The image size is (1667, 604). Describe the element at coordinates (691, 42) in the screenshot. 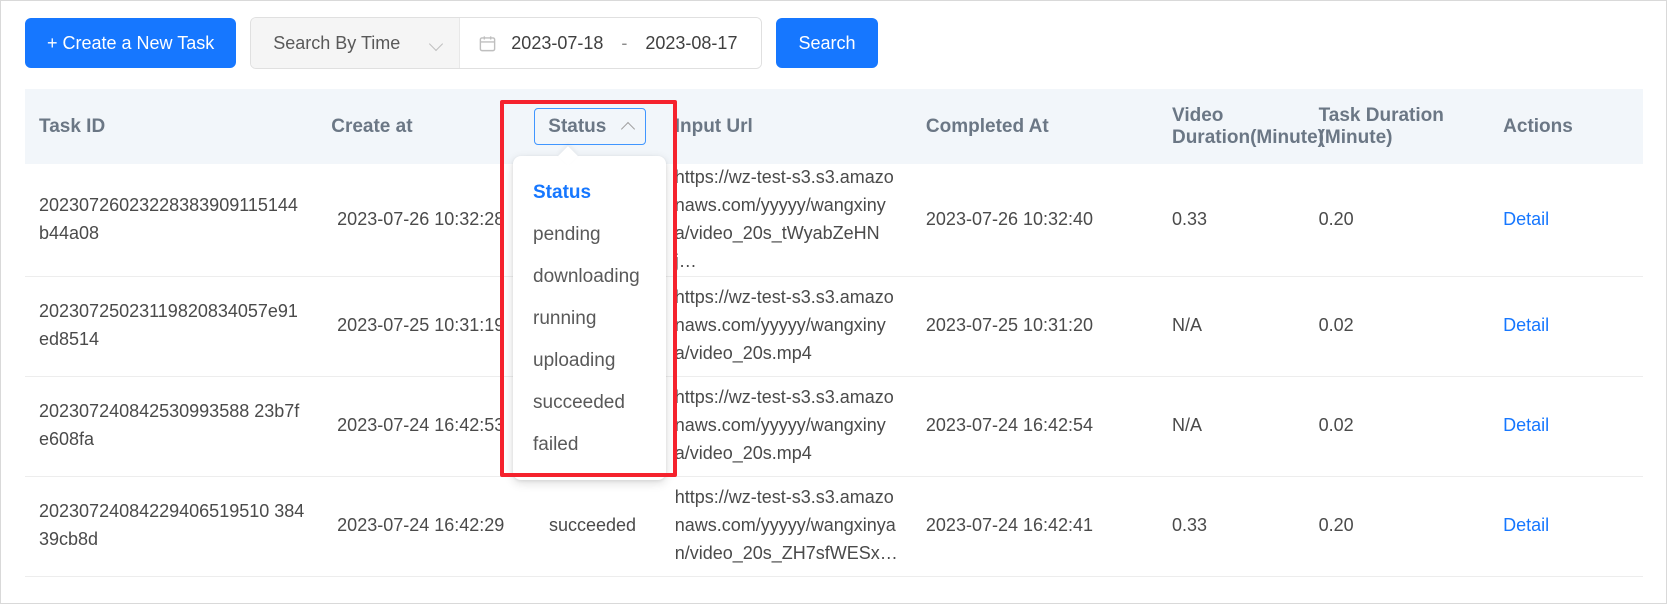

I see `date-range-end: 2023-08-17` at that location.